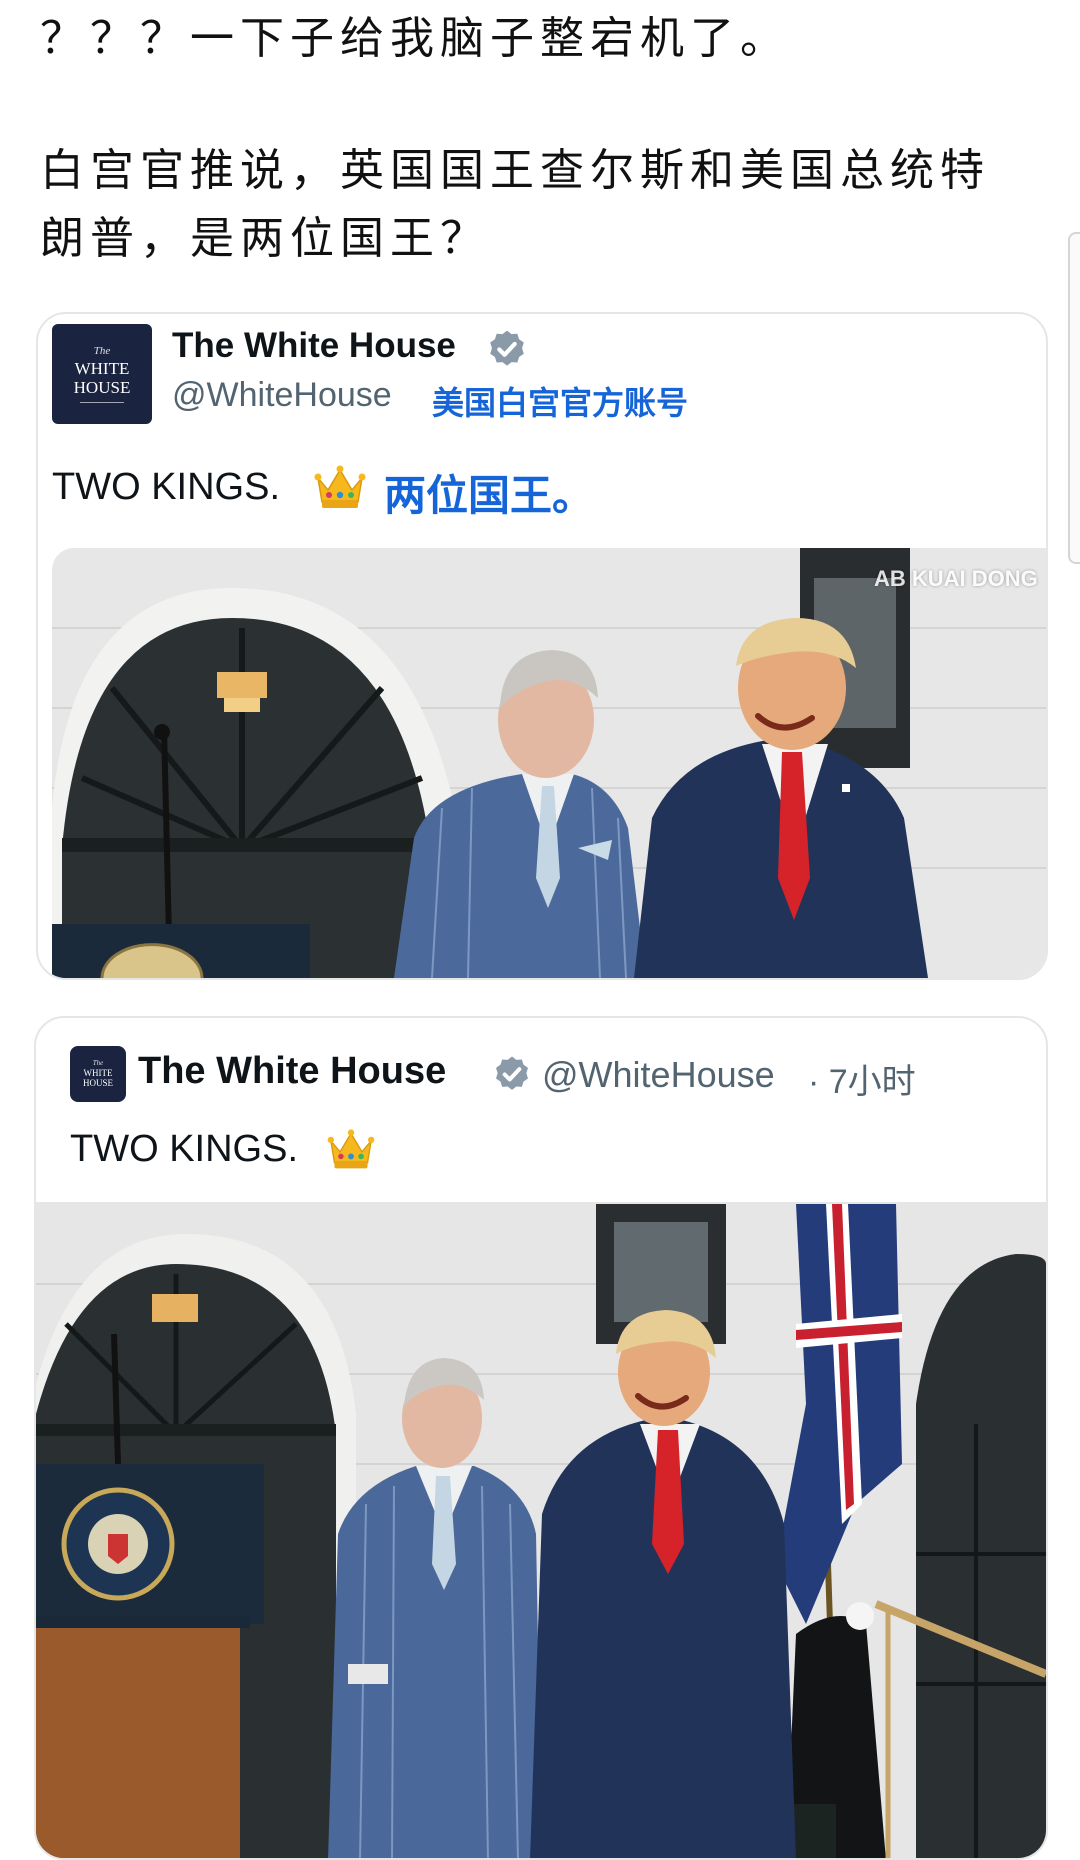 Image resolution: width=1080 pixels, height=1860 pixels. What do you see at coordinates (415, 38) in the screenshot?
I see `post-text-line-1: ？？？一下子给我脑子整宕机了。` at bounding box center [415, 38].